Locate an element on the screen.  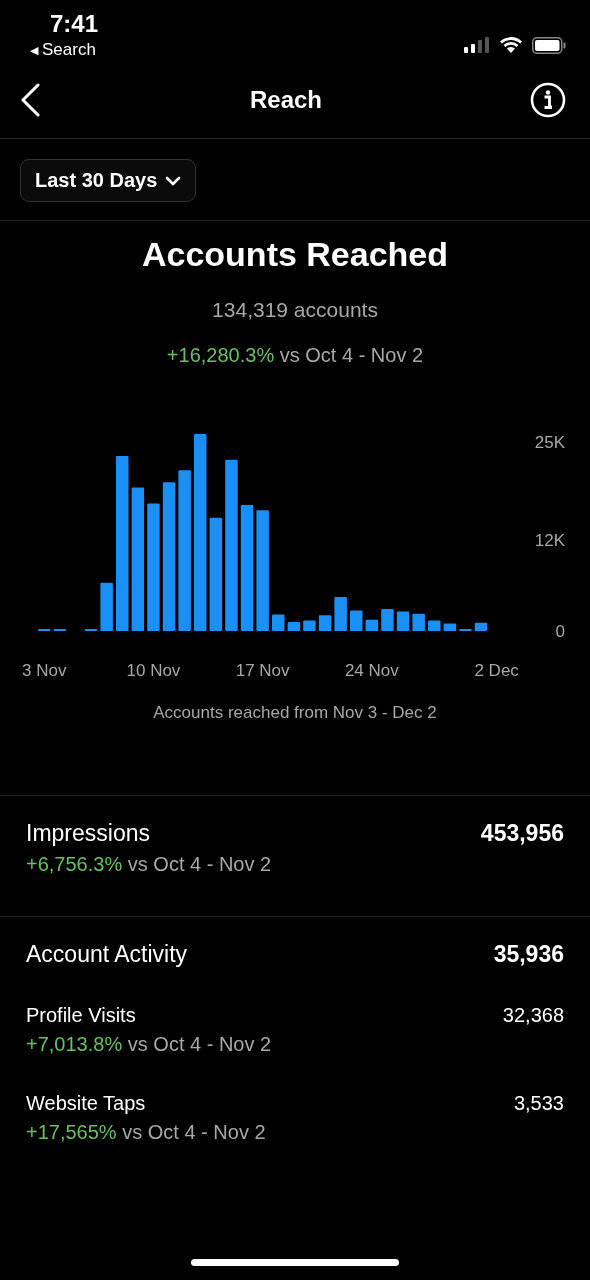
metric-value: 3,533 is located at coordinates (538, 1103).